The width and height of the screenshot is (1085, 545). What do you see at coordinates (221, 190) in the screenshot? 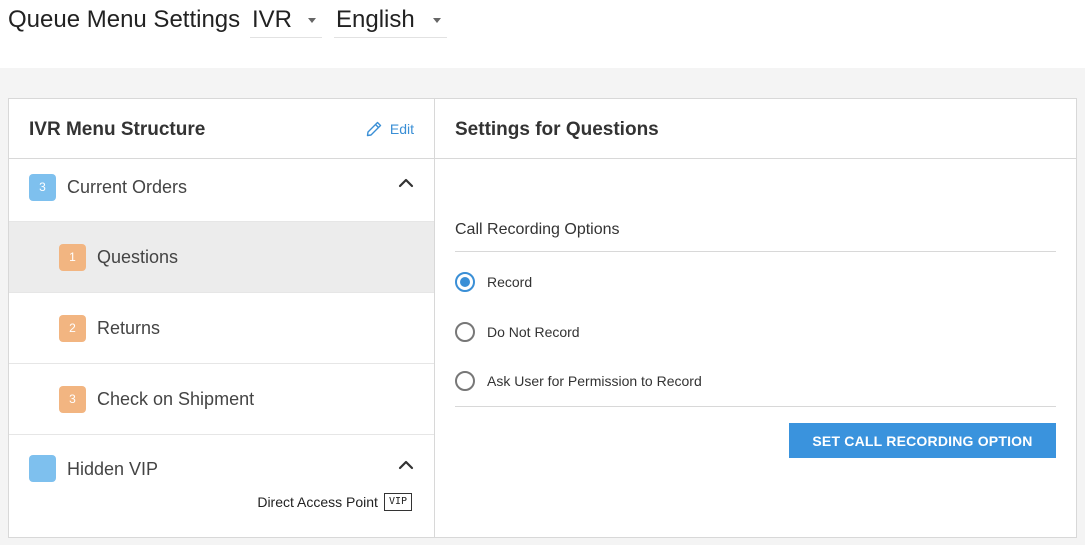
I see `tree-item-current-orders: 3 Current Orders` at bounding box center [221, 190].